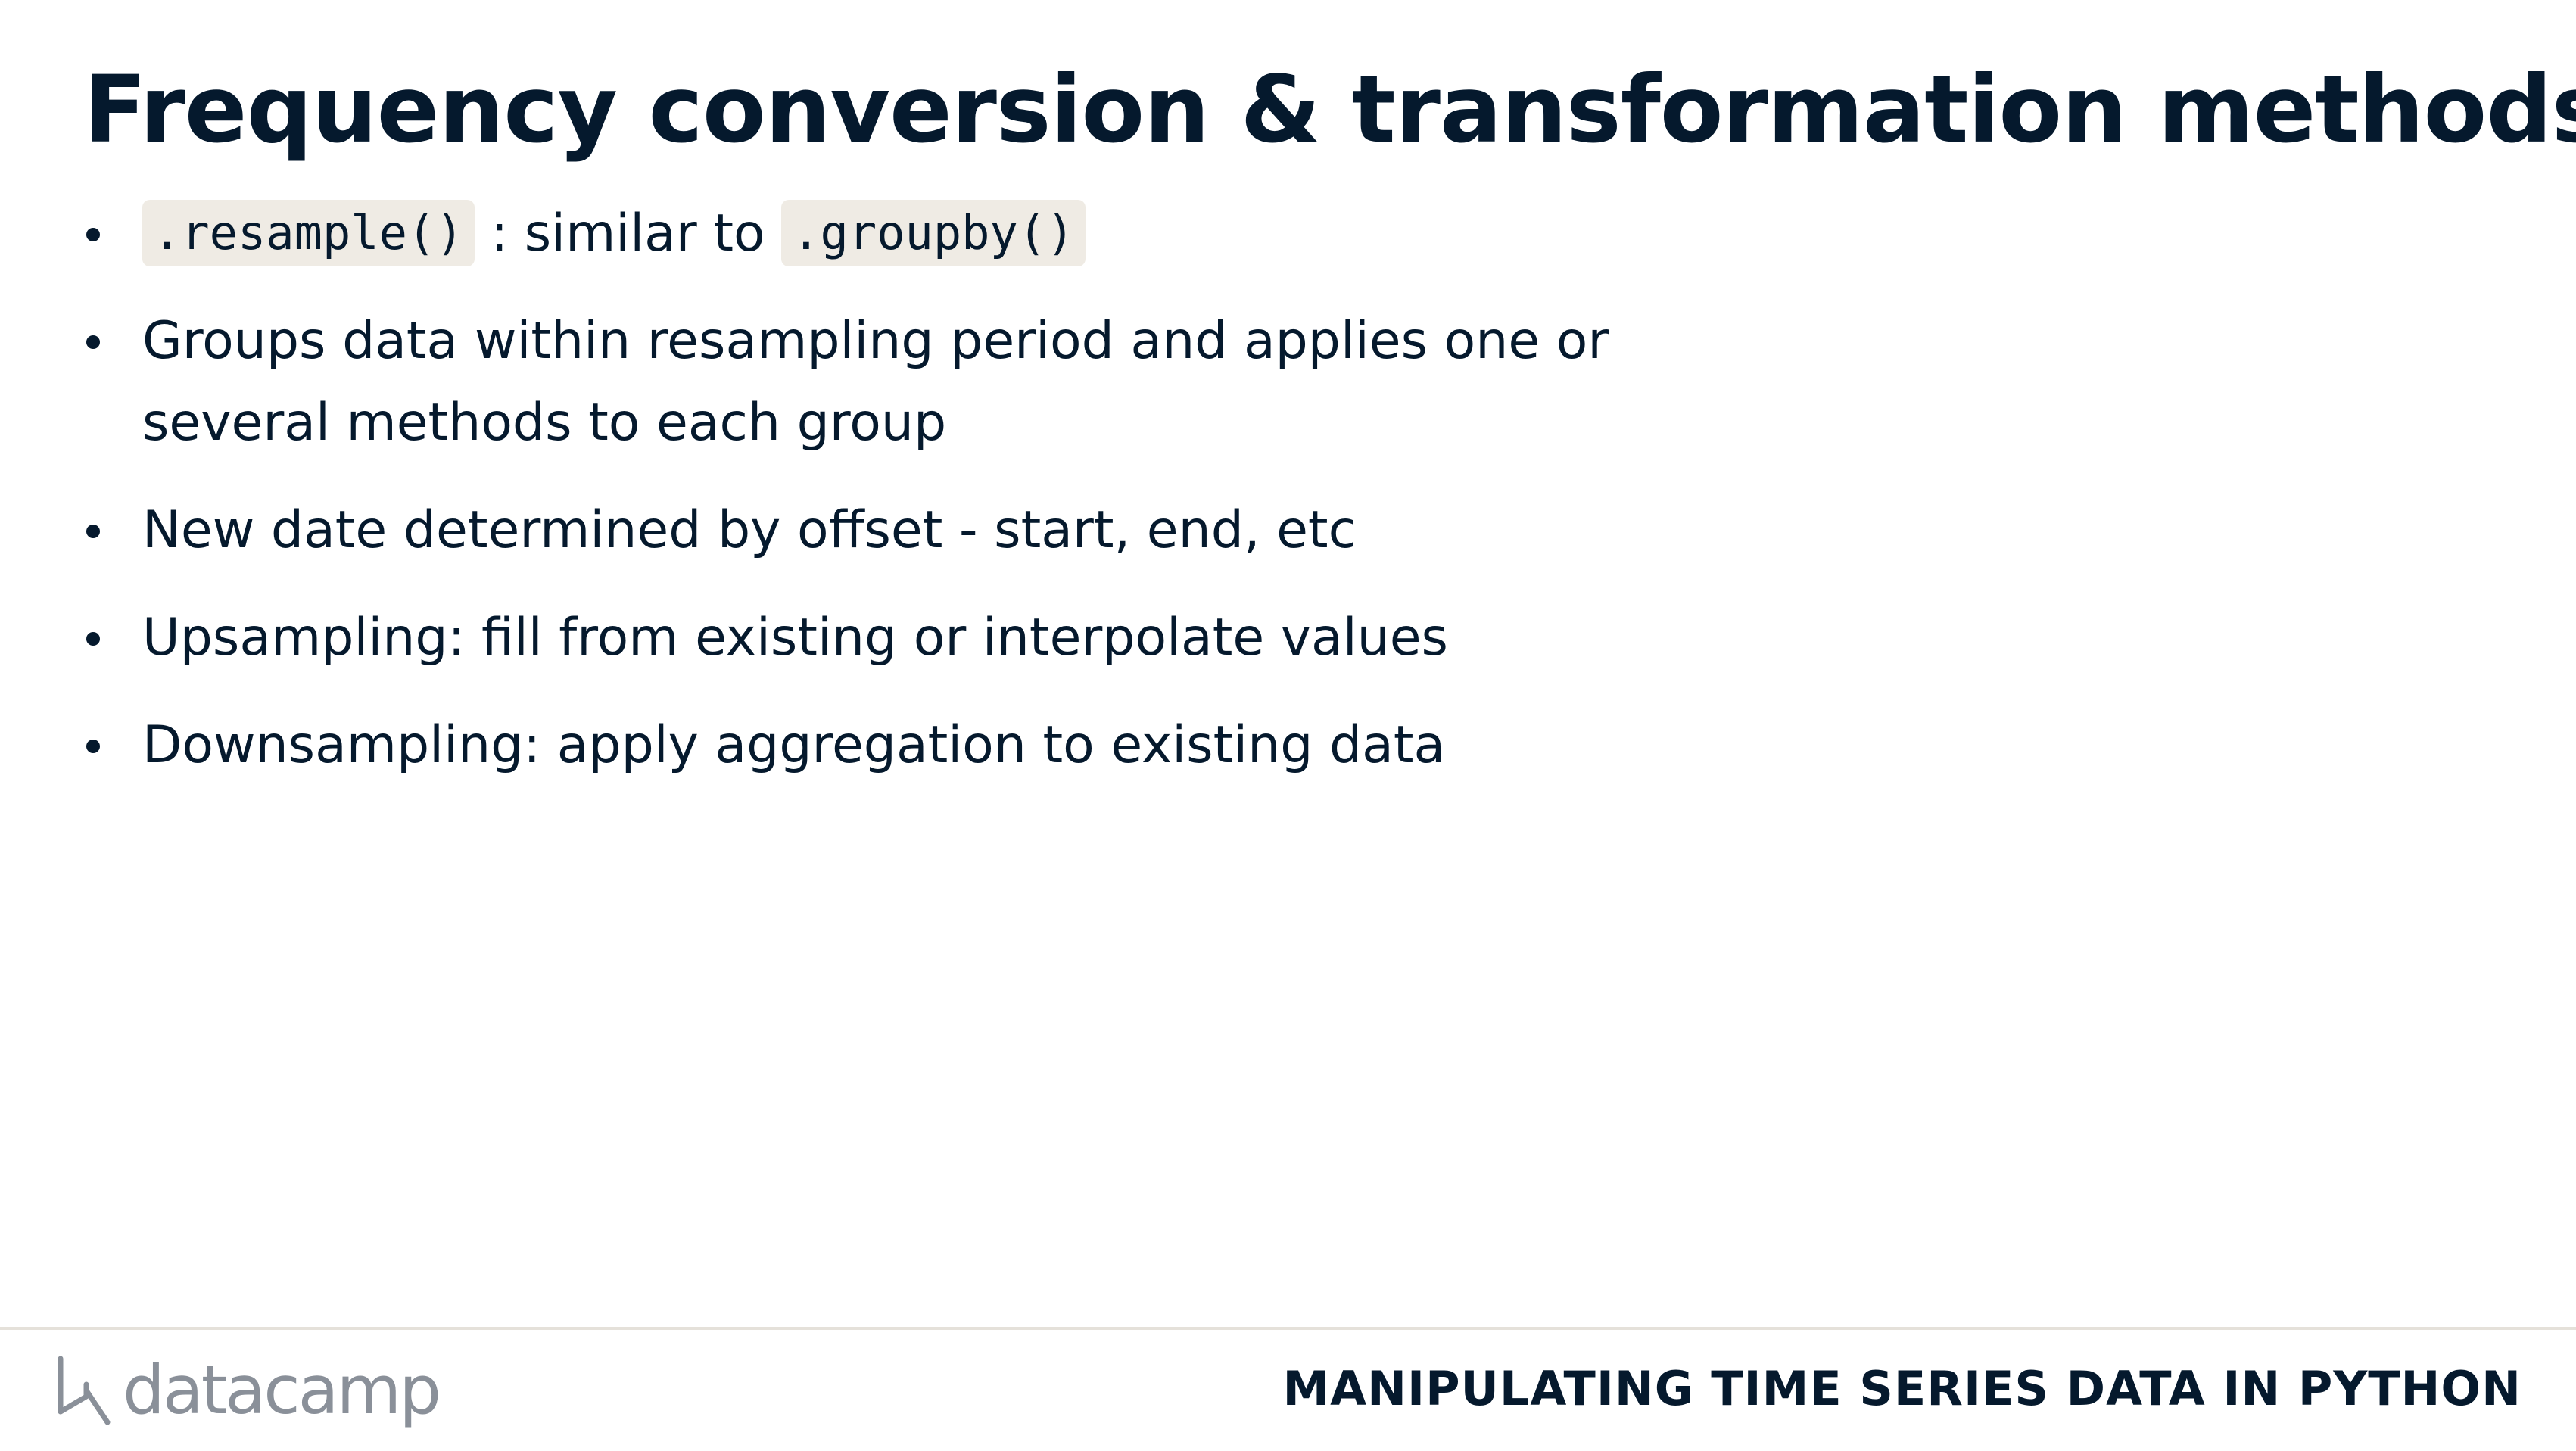 The image size is (2576, 1451). What do you see at coordinates (308, 233) in the screenshot?
I see `code-resample: .resample()` at bounding box center [308, 233].